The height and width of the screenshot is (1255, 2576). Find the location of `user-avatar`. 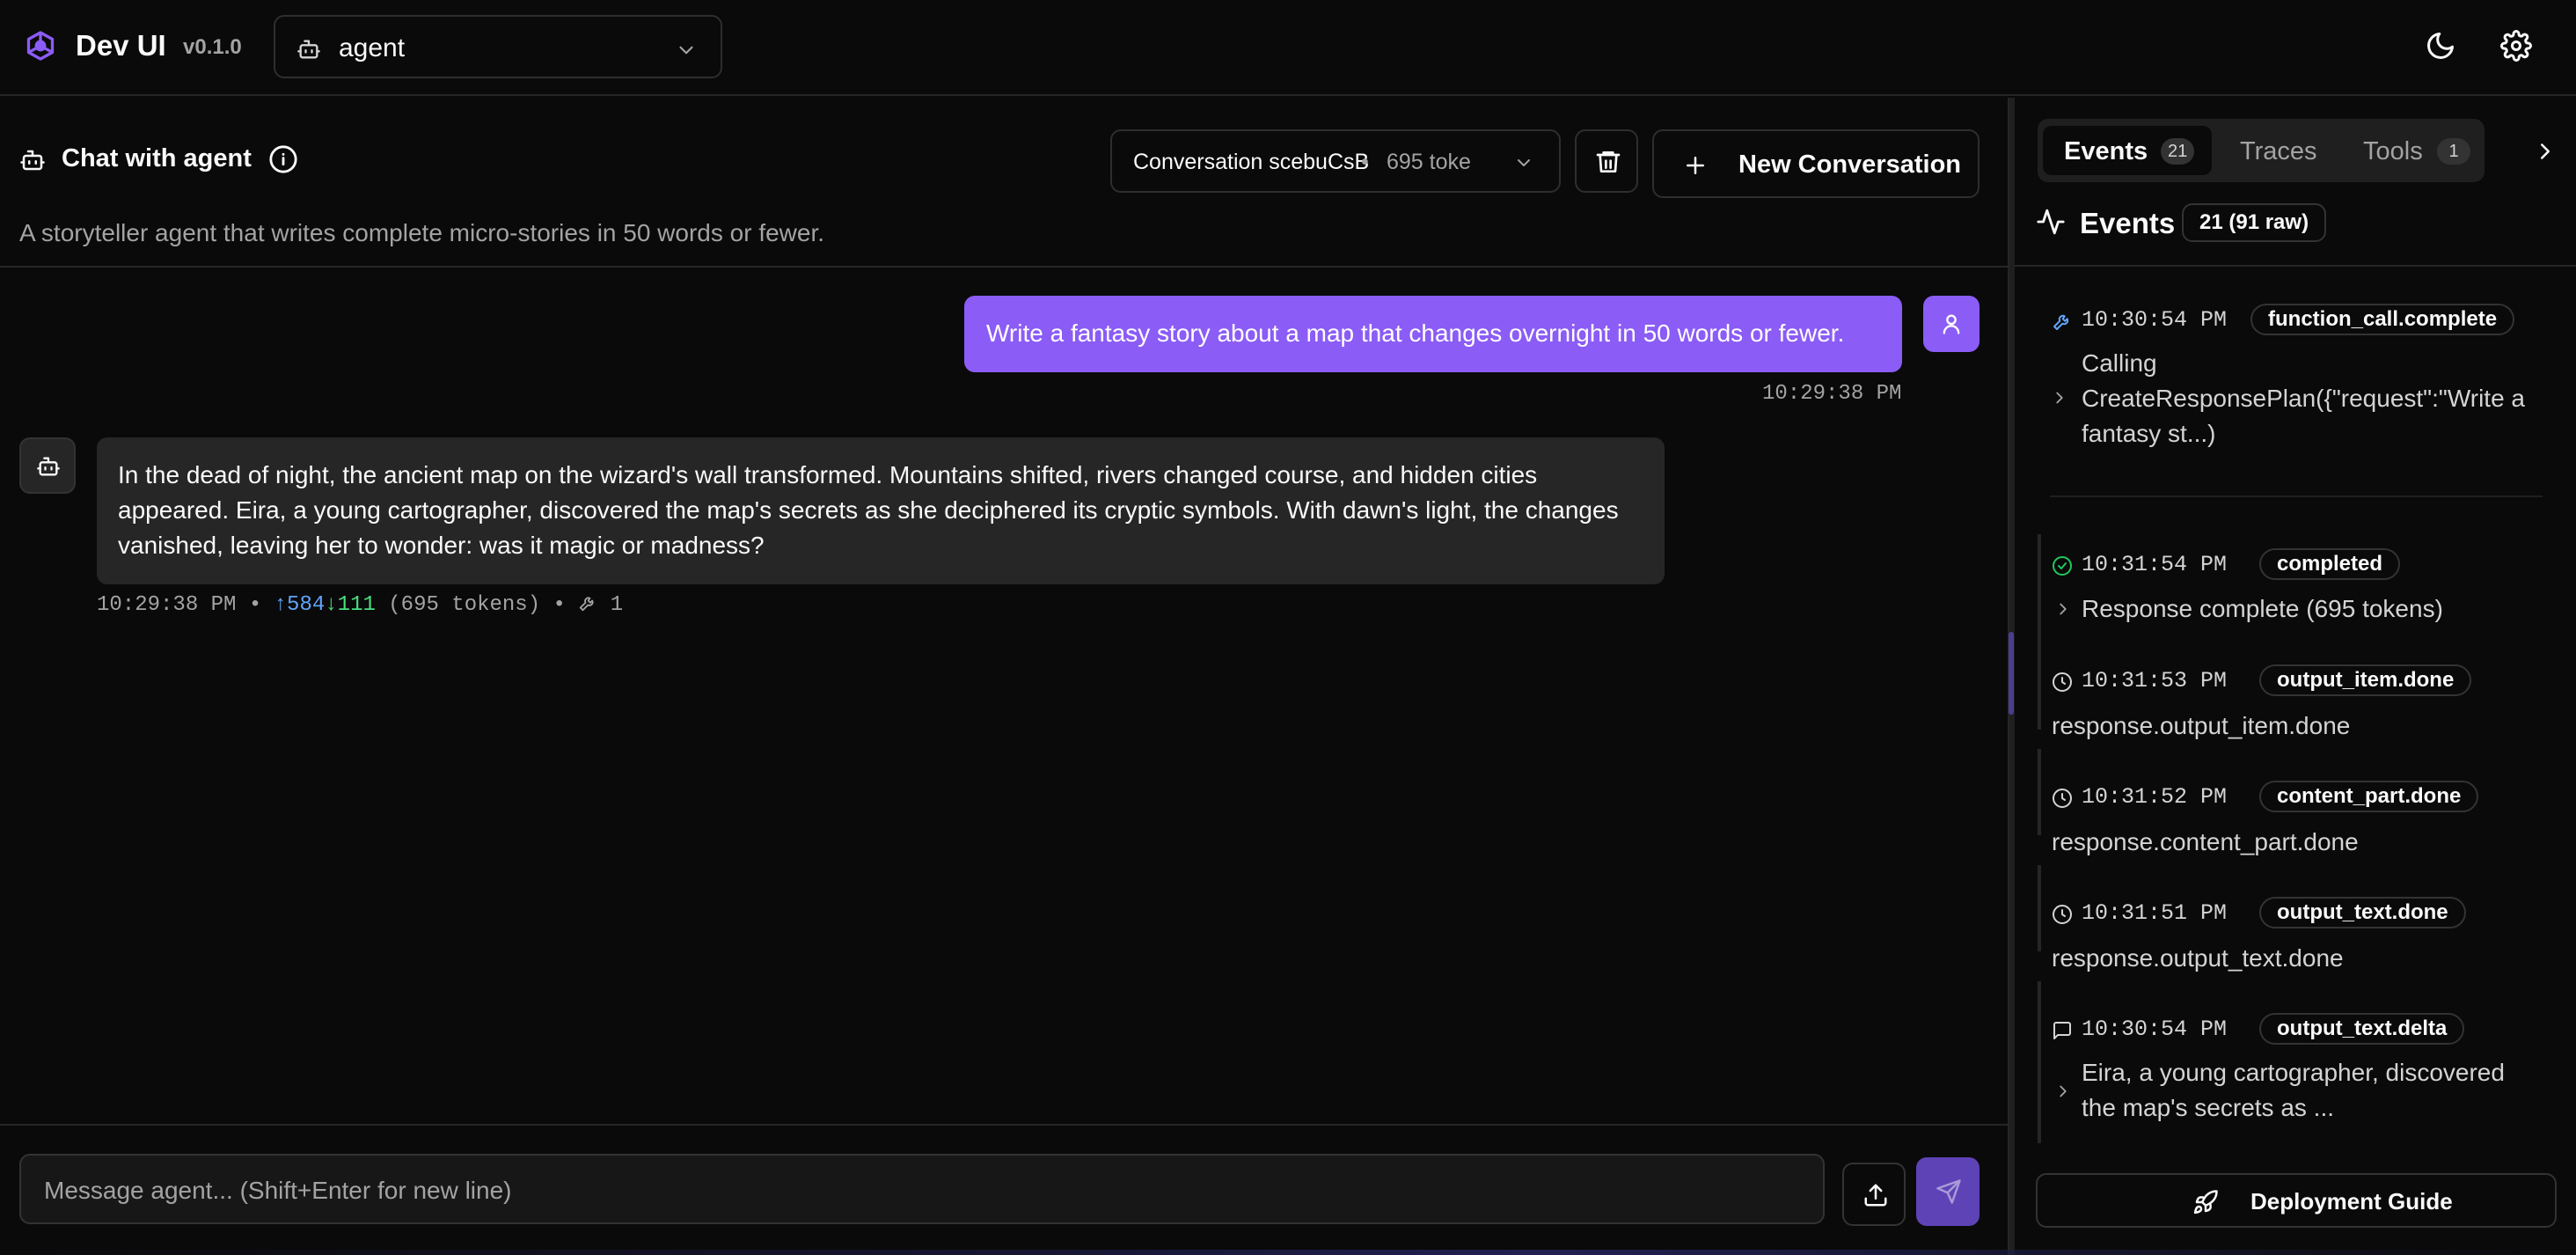

user-avatar is located at coordinates (1951, 324).